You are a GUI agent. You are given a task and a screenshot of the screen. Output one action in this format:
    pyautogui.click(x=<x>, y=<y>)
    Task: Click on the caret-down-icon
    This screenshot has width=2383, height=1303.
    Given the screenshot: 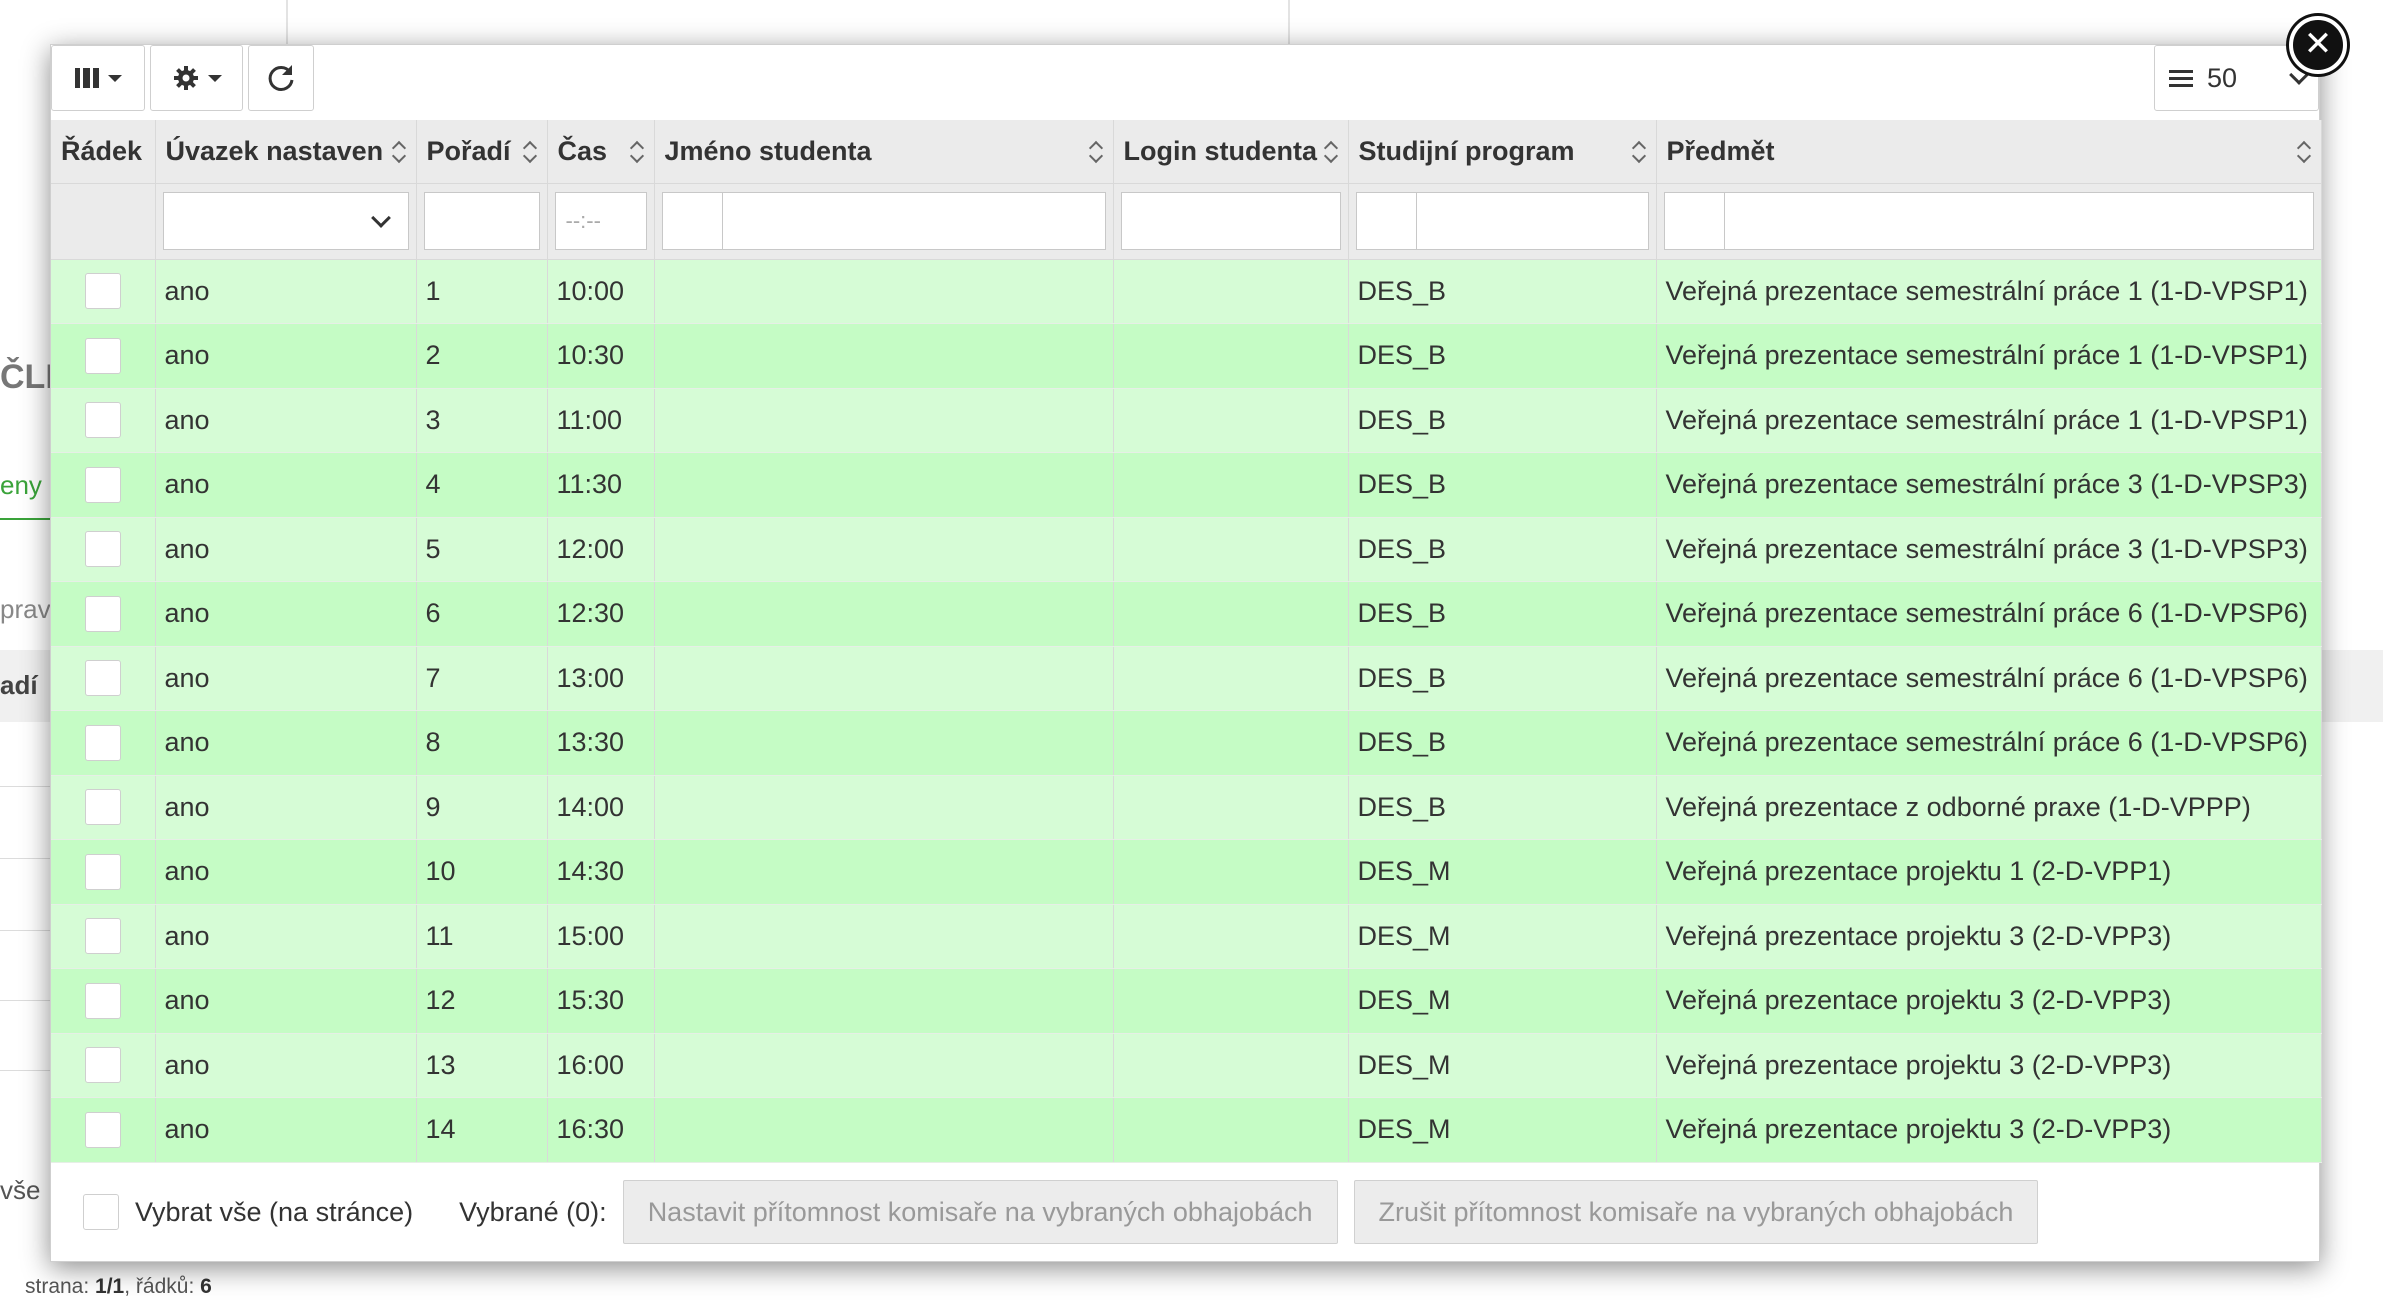 What is the action you would take?
    pyautogui.click(x=214, y=78)
    